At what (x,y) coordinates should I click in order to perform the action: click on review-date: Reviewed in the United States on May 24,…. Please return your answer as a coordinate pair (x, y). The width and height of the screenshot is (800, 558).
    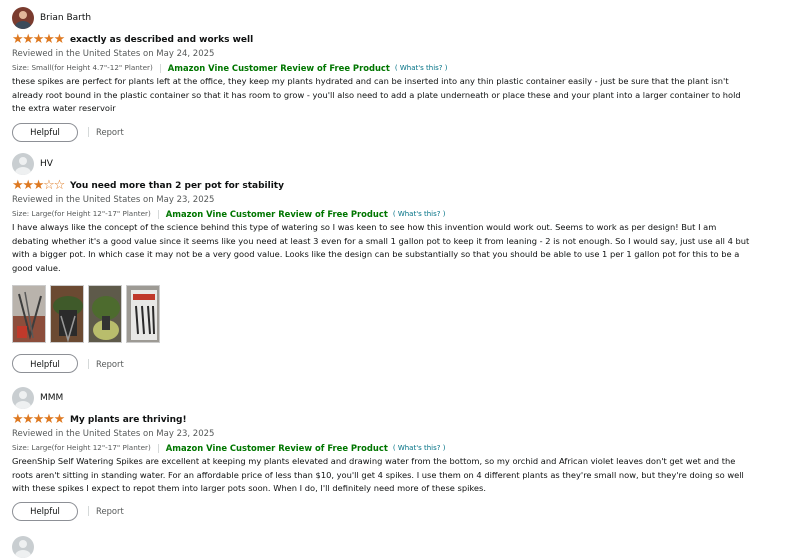
    Looking at the image, I should click on (113, 54).